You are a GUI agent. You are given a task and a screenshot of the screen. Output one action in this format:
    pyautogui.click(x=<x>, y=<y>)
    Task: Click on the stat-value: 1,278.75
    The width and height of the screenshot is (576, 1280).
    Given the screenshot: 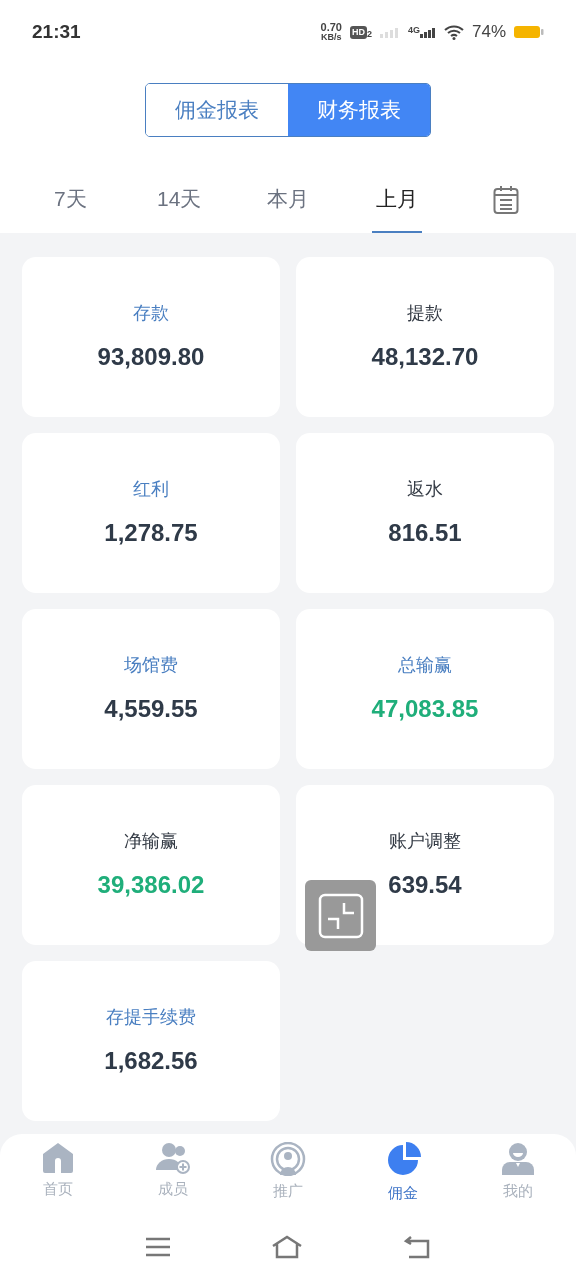 What is the action you would take?
    pyautogui.click(x=151, y=532)
    